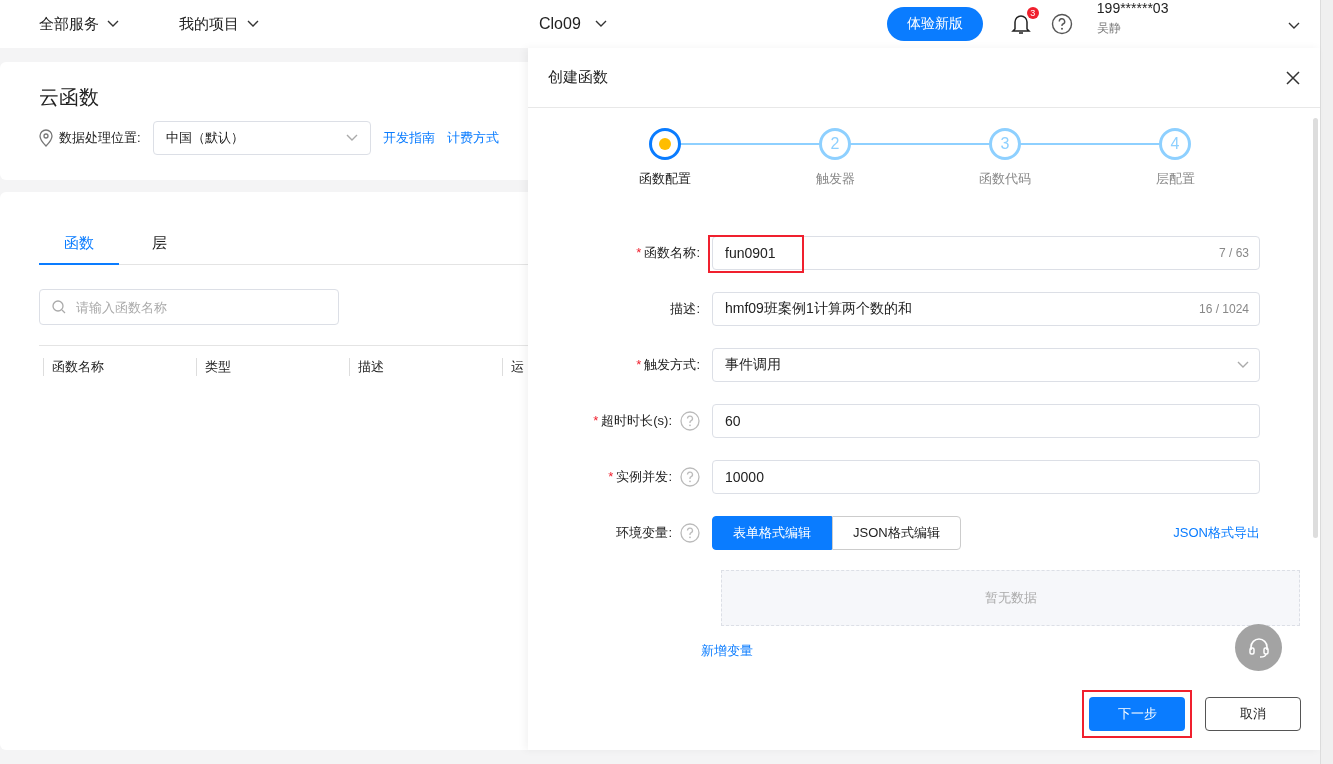  I want to click on column-header: 类型, so click(218, 366).